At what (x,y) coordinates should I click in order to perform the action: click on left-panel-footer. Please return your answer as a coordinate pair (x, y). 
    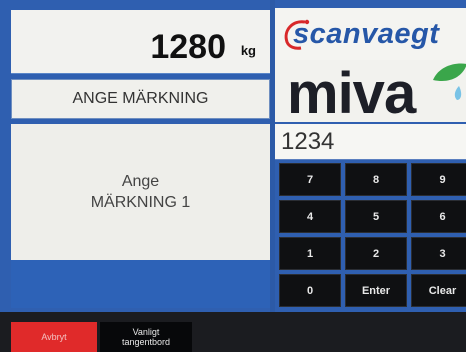
    Looking at the image, I should click on (140, 284).